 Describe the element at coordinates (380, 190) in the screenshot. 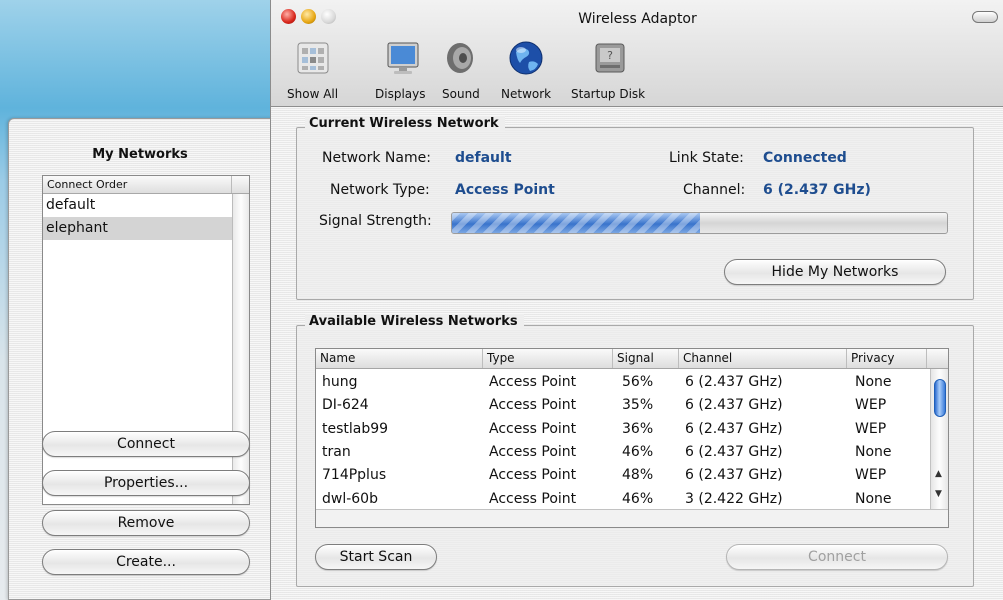

I see `network-type-label: Network Type:` at that location.